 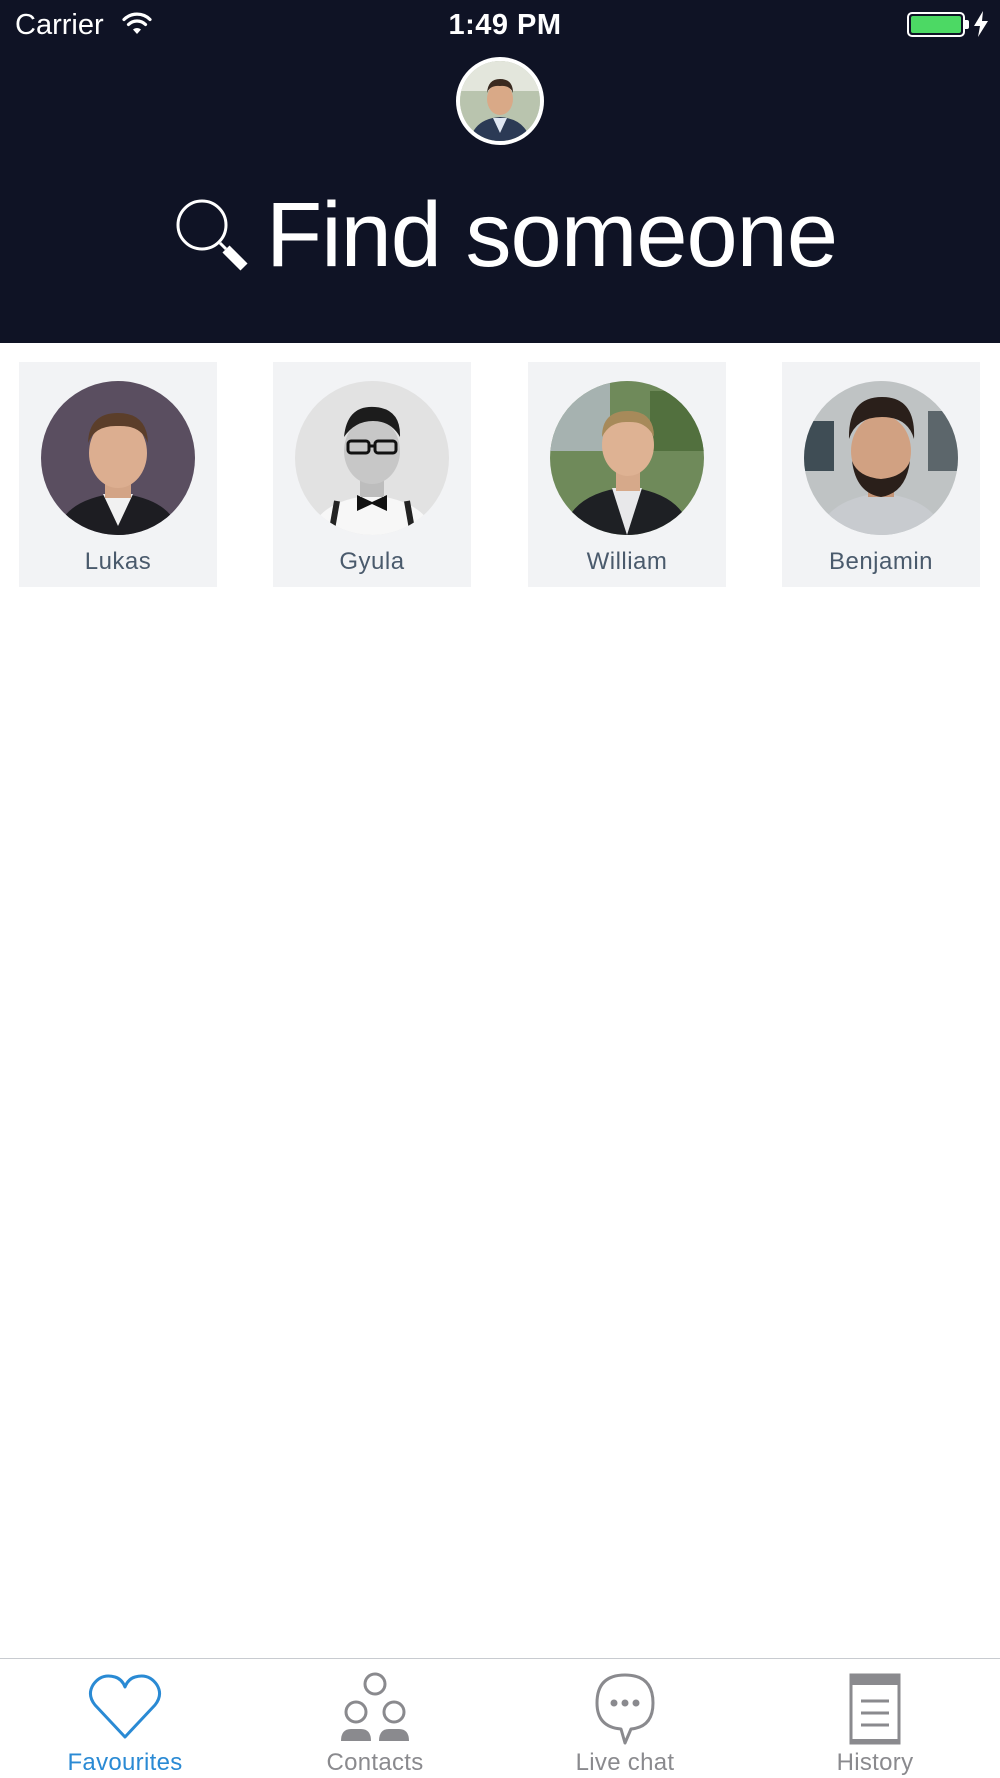 I want to click on people-icon, so click(x=375, y=1706).